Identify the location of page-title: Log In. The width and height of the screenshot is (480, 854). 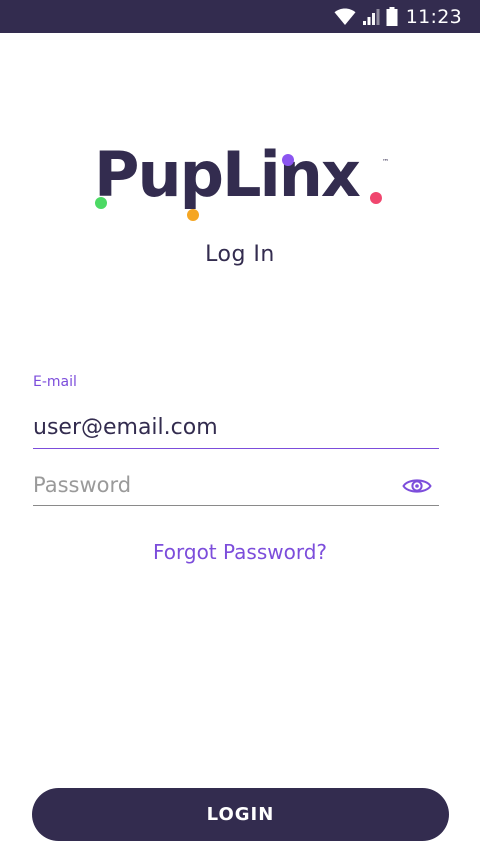
(240, 254).